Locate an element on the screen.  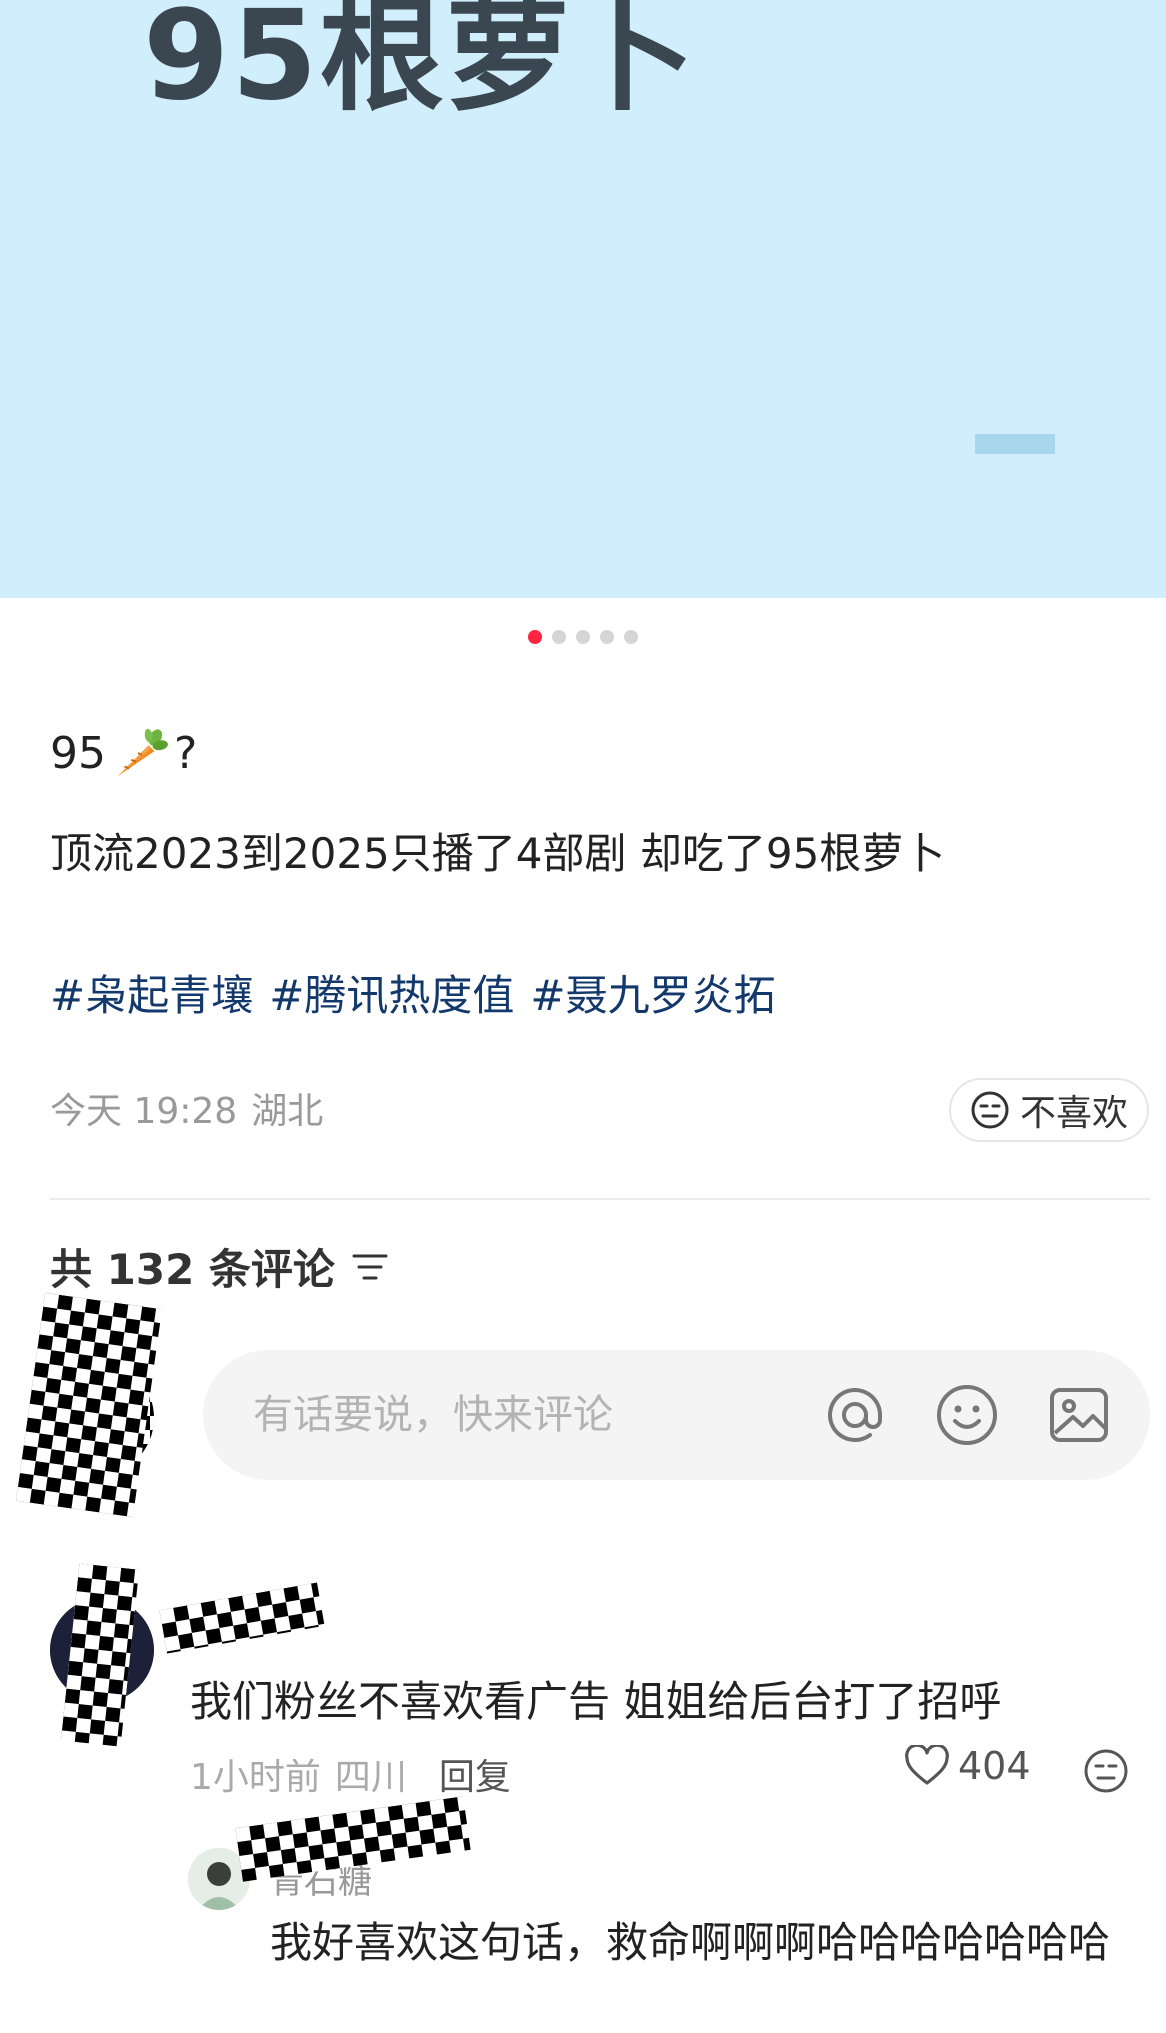
carrot-icon is located at coordinates (142, 752).